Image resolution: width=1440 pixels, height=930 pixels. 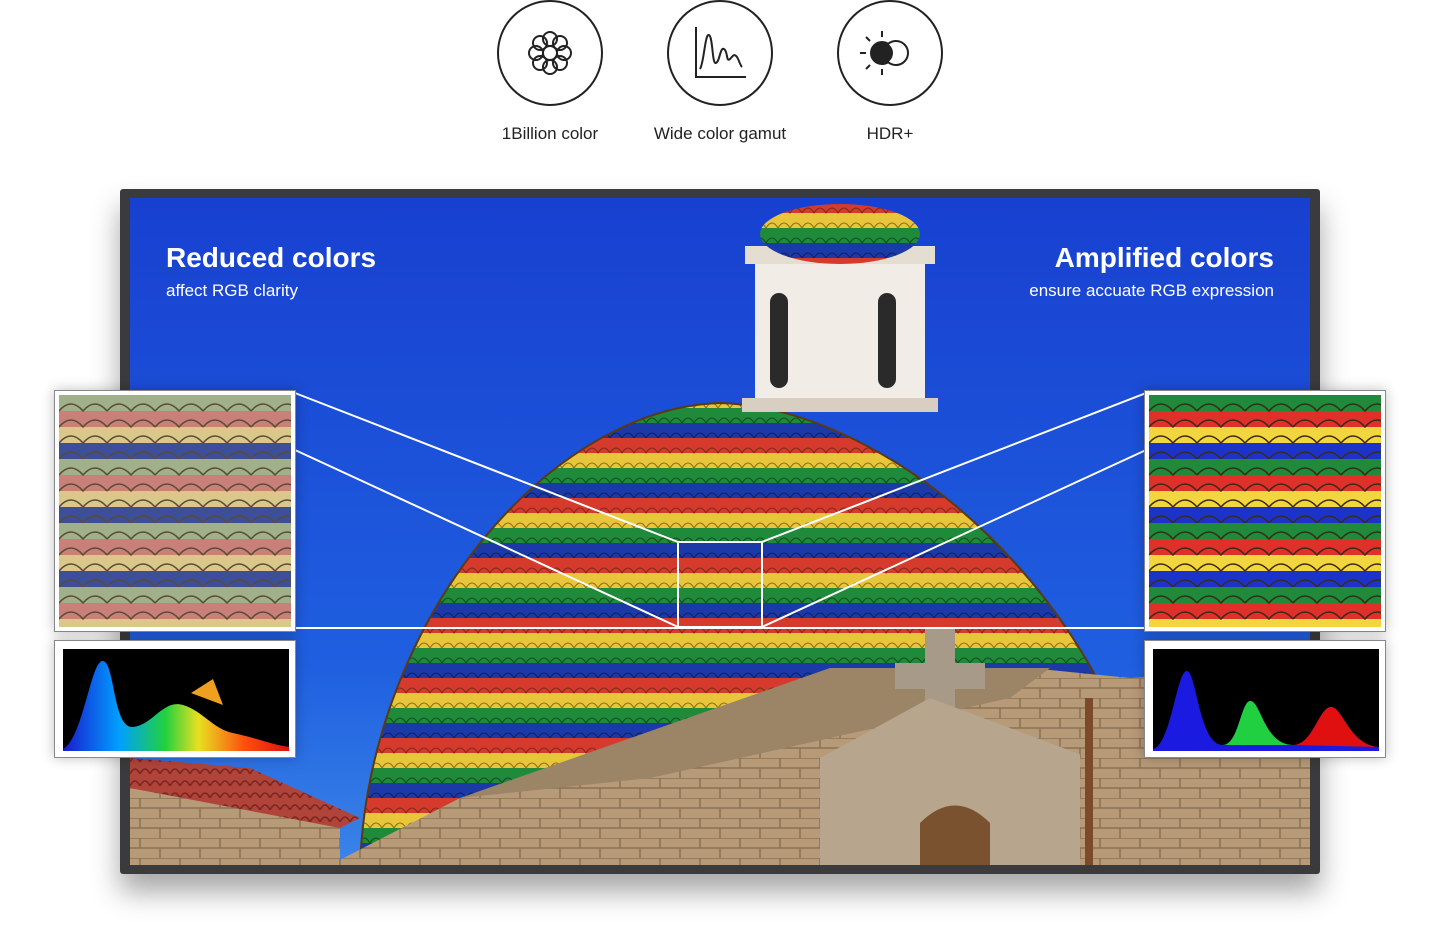 I want to click on right-subtitle: ensure accuate RGB expression, so click(x=1151, y=290).